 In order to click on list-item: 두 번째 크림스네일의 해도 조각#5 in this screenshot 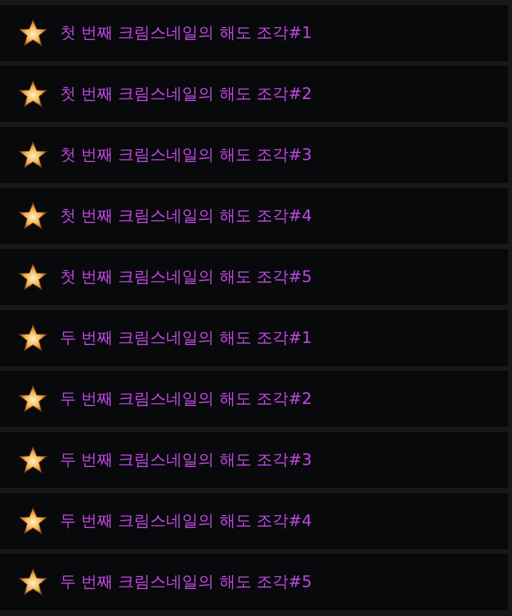, I will do `click(254, 582)`.